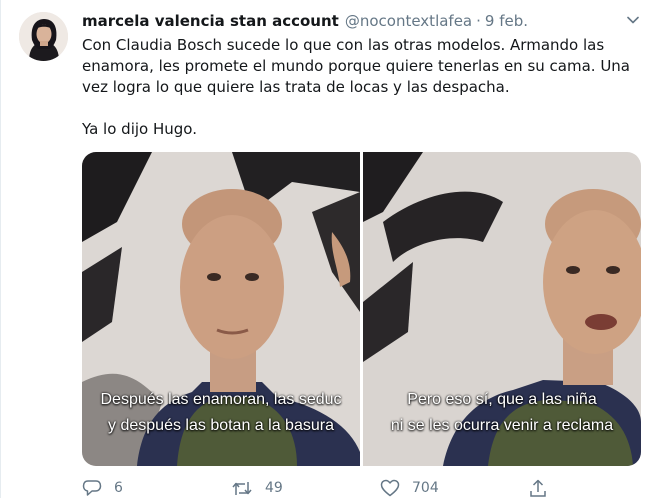 This screenshot has width=665, height=498. I want to click on share-icon, so click(538, 488).